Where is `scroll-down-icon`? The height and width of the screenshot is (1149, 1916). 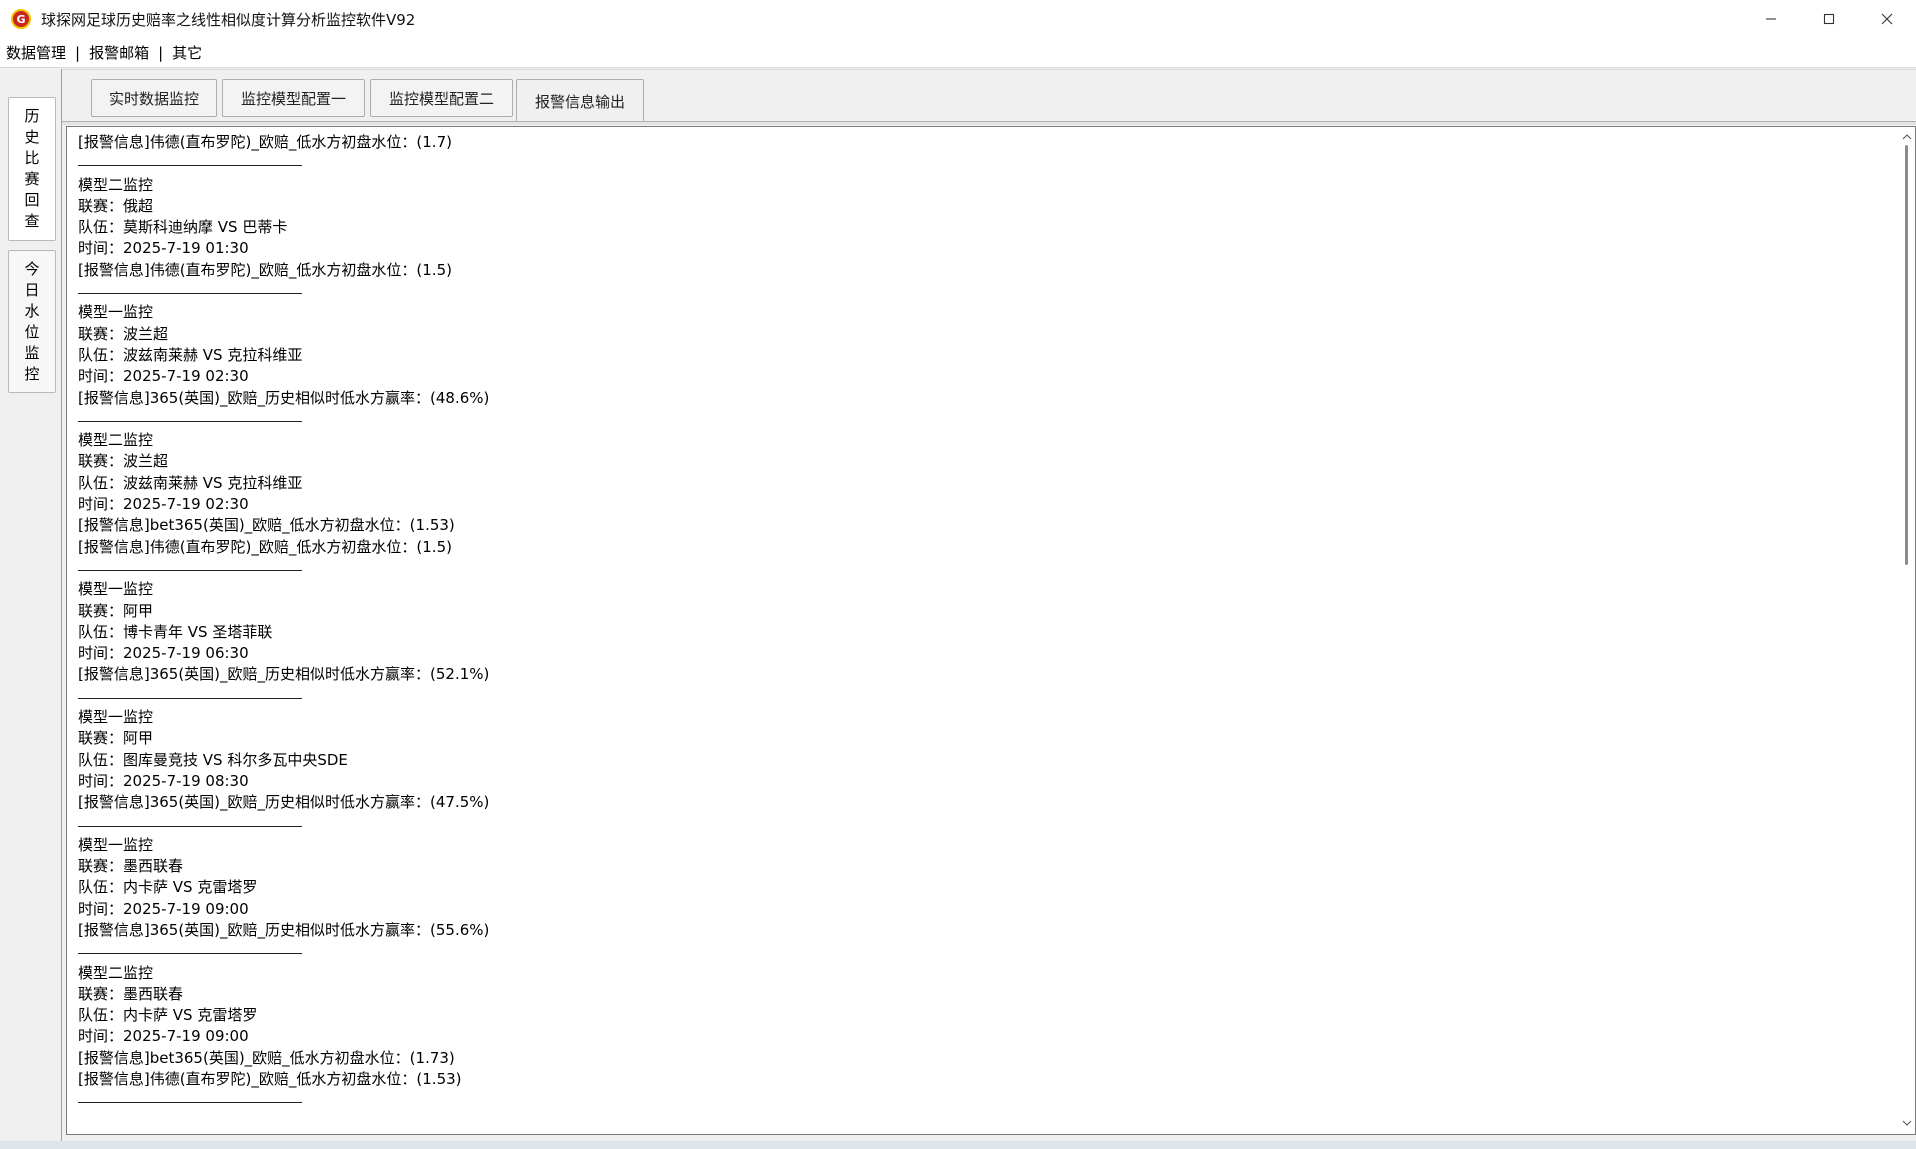 scroll-down-icon is located at coordinates (1907, 1123).